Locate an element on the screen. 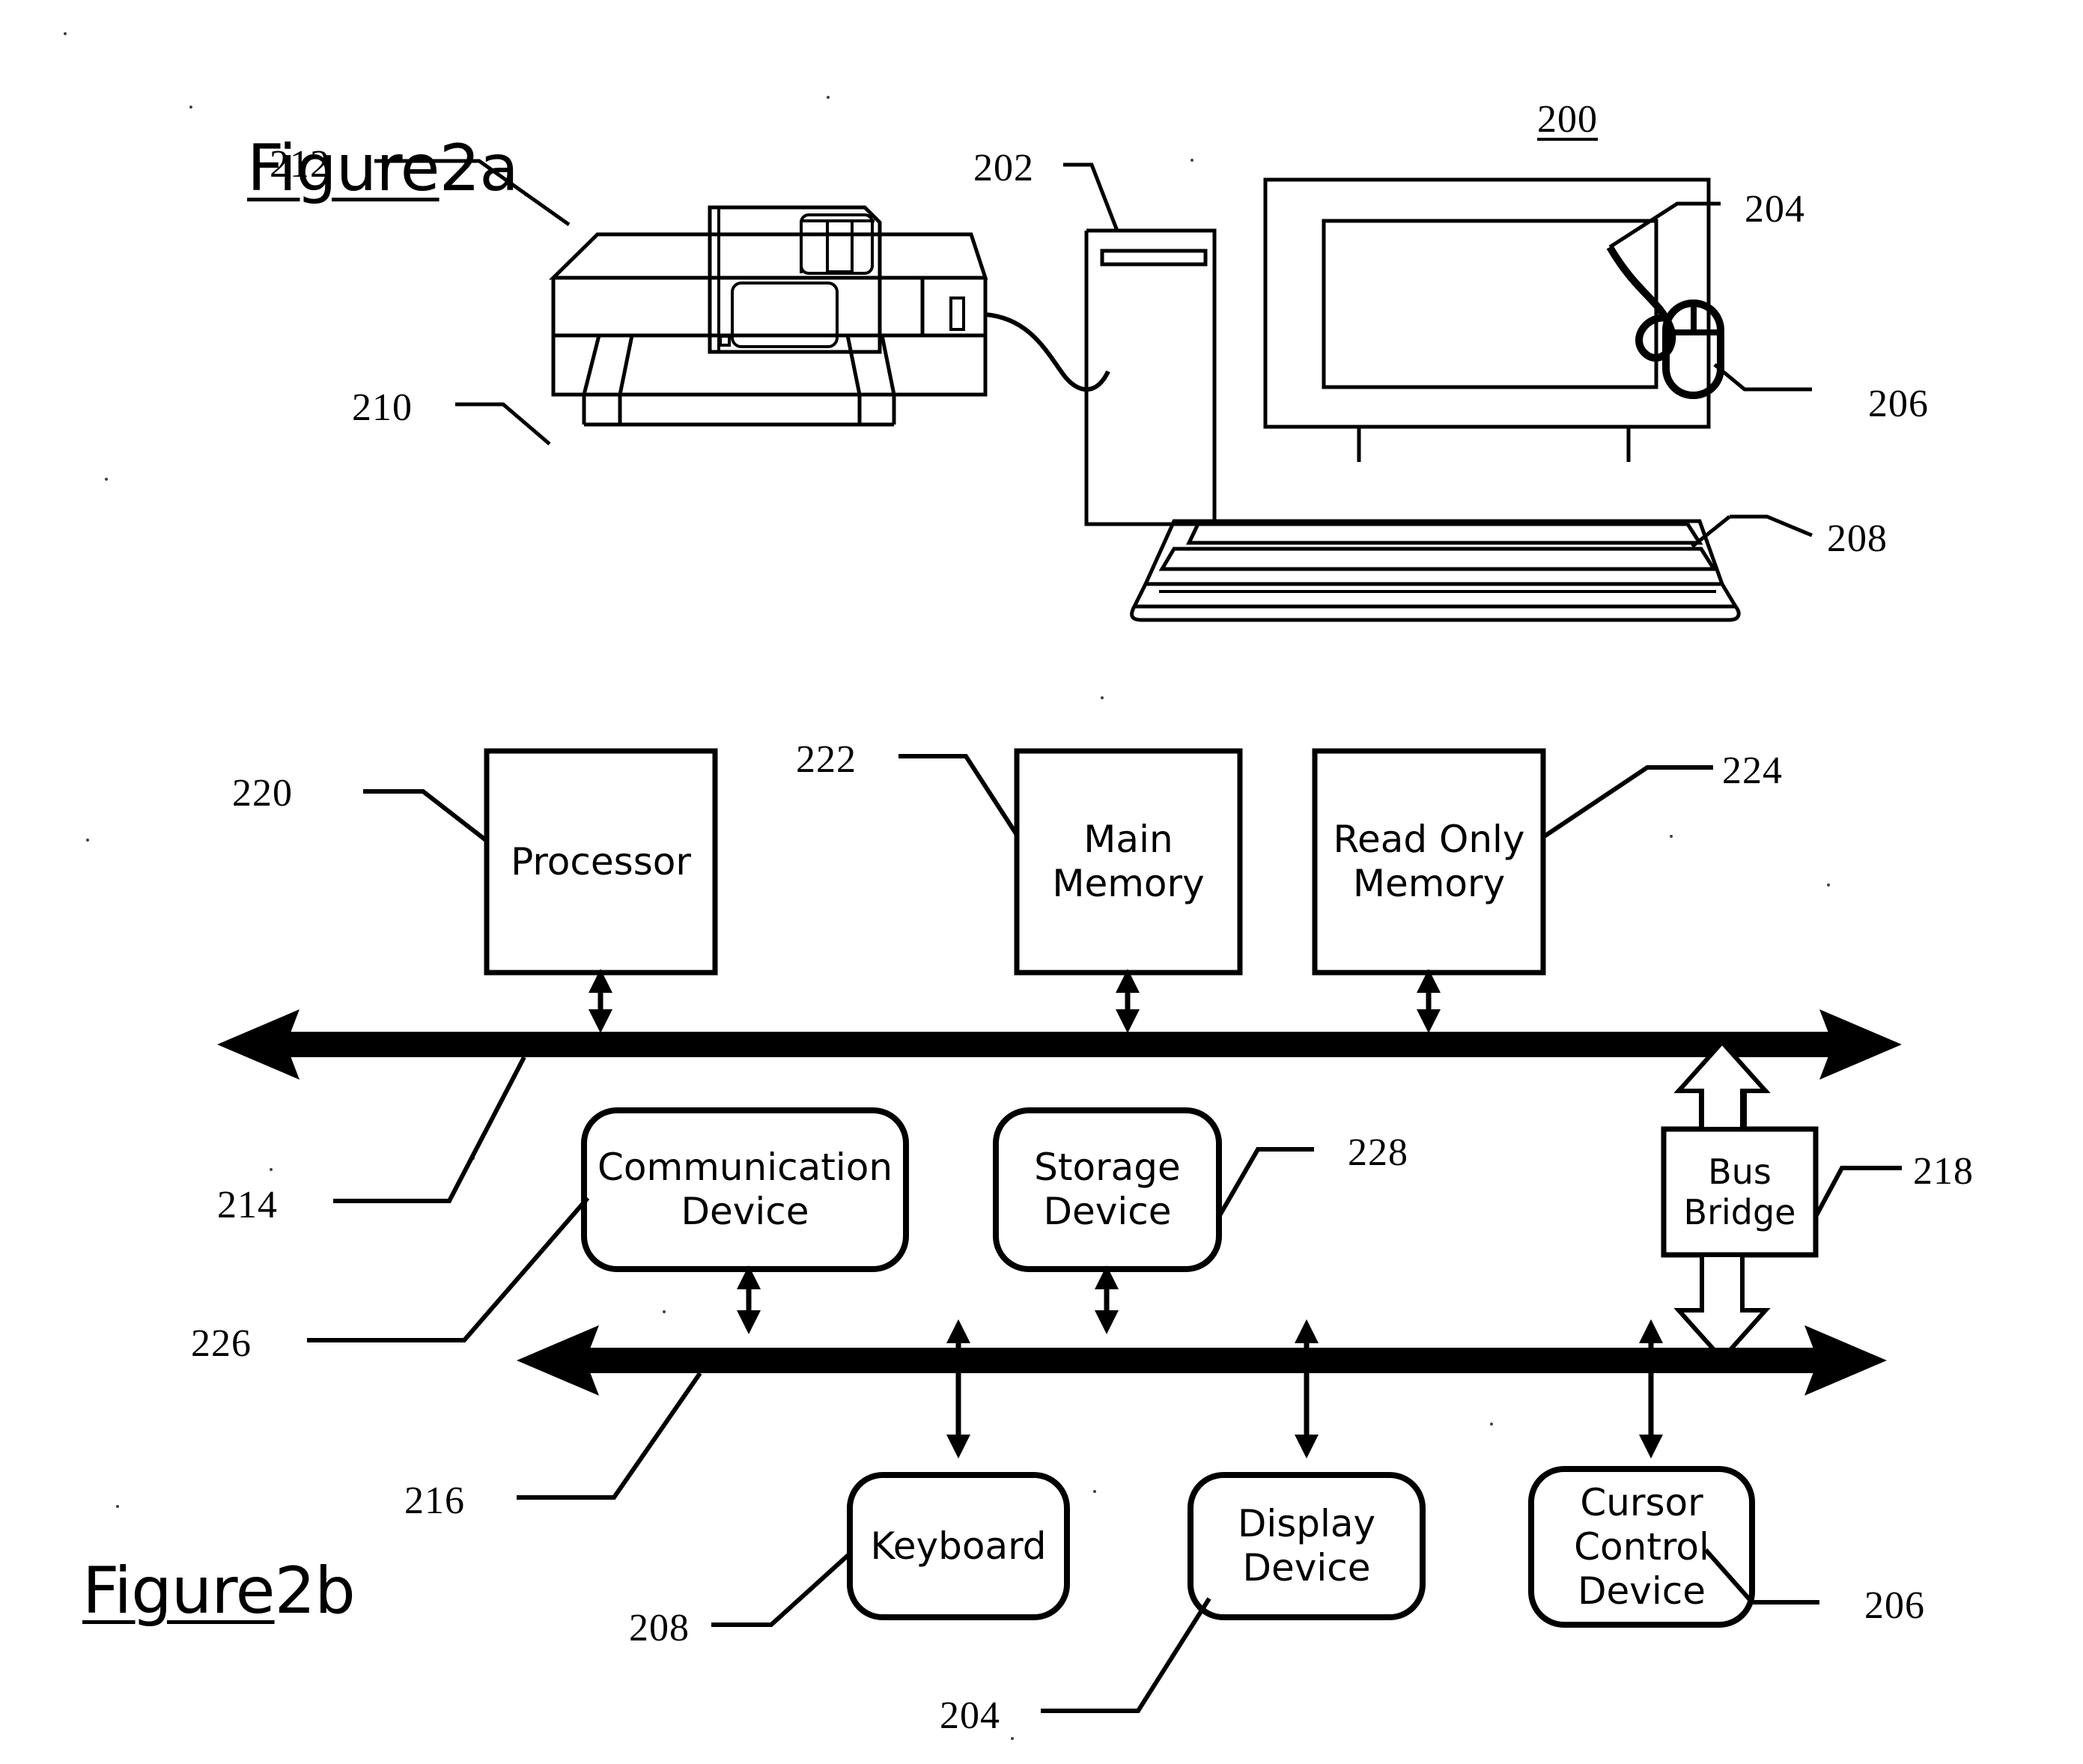 The width and height of the screenshot is (2083, 1764). arrows-to-bottom-boxes is located at coordinates (1304, 1389).